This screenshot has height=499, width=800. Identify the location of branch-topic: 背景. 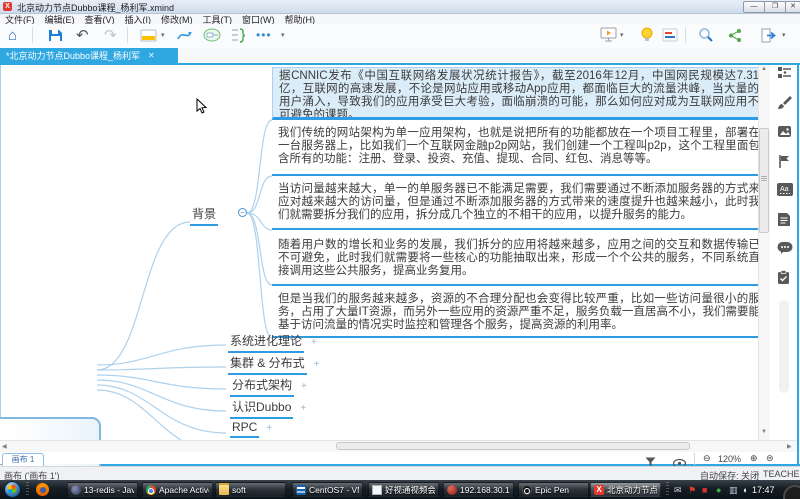
(204, 215).